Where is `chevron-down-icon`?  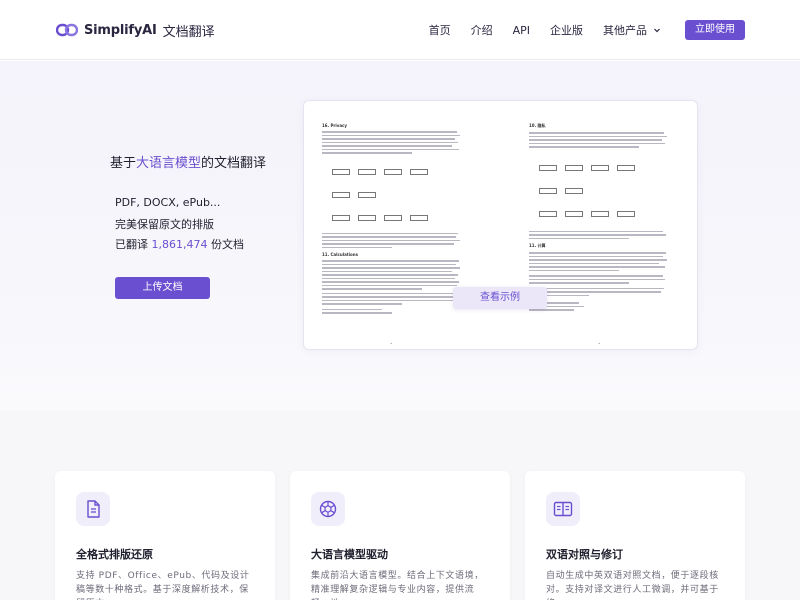
chevron-down-icon is located at coordinates (657, 30).